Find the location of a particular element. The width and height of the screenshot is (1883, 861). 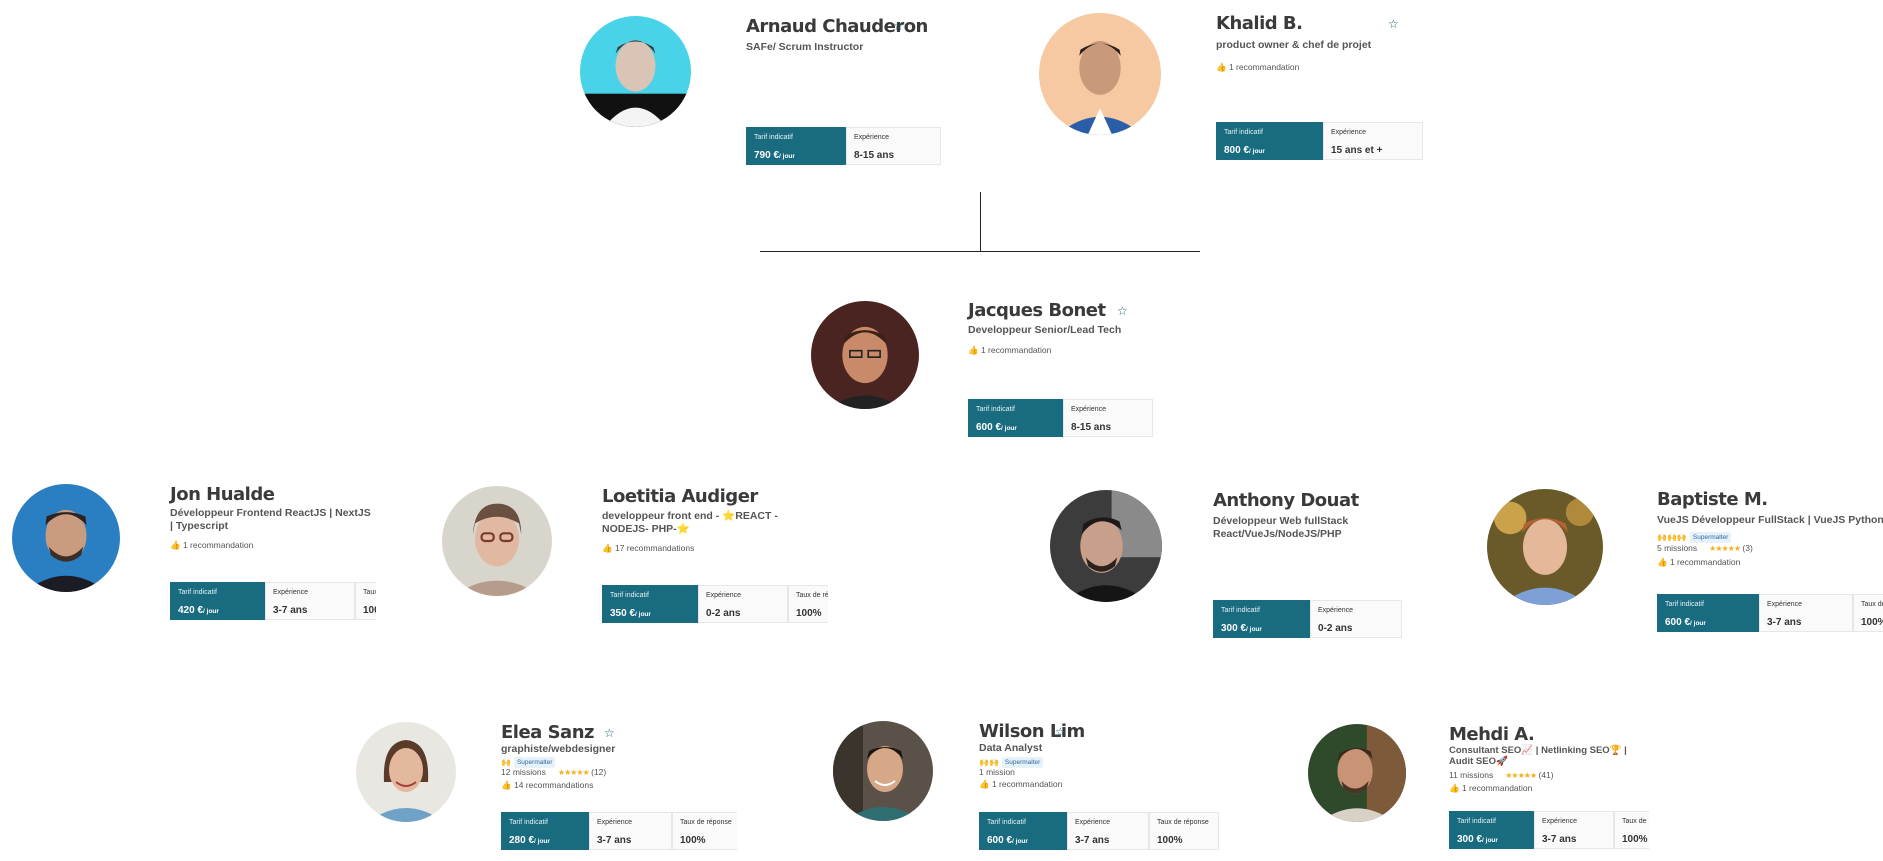

freelancer-name: Jon Hualde is located at coordinates (222, 494).